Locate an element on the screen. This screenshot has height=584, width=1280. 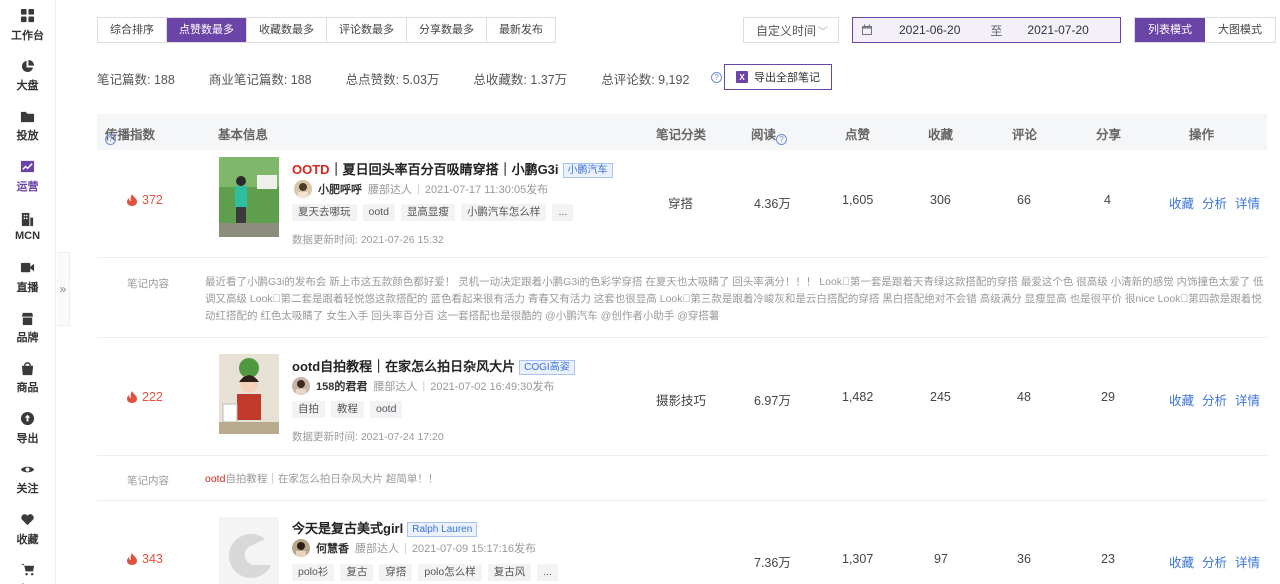
brand-tag: Ralph Lauren is located at coordinates (442, 529).